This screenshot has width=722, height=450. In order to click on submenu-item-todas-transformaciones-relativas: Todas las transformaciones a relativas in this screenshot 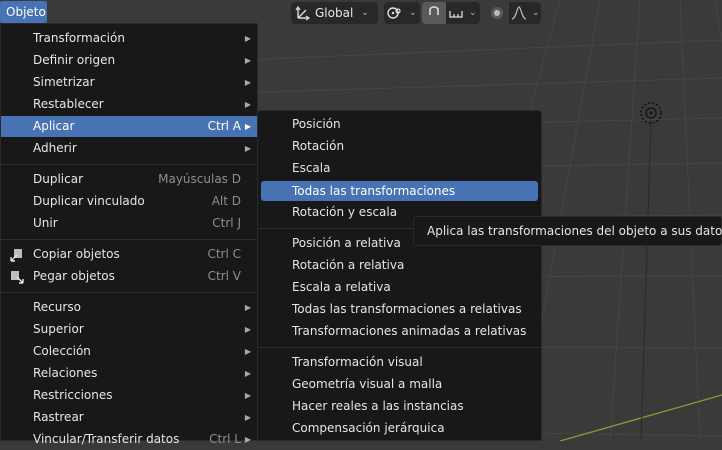, I will do `click(399, 309)`.